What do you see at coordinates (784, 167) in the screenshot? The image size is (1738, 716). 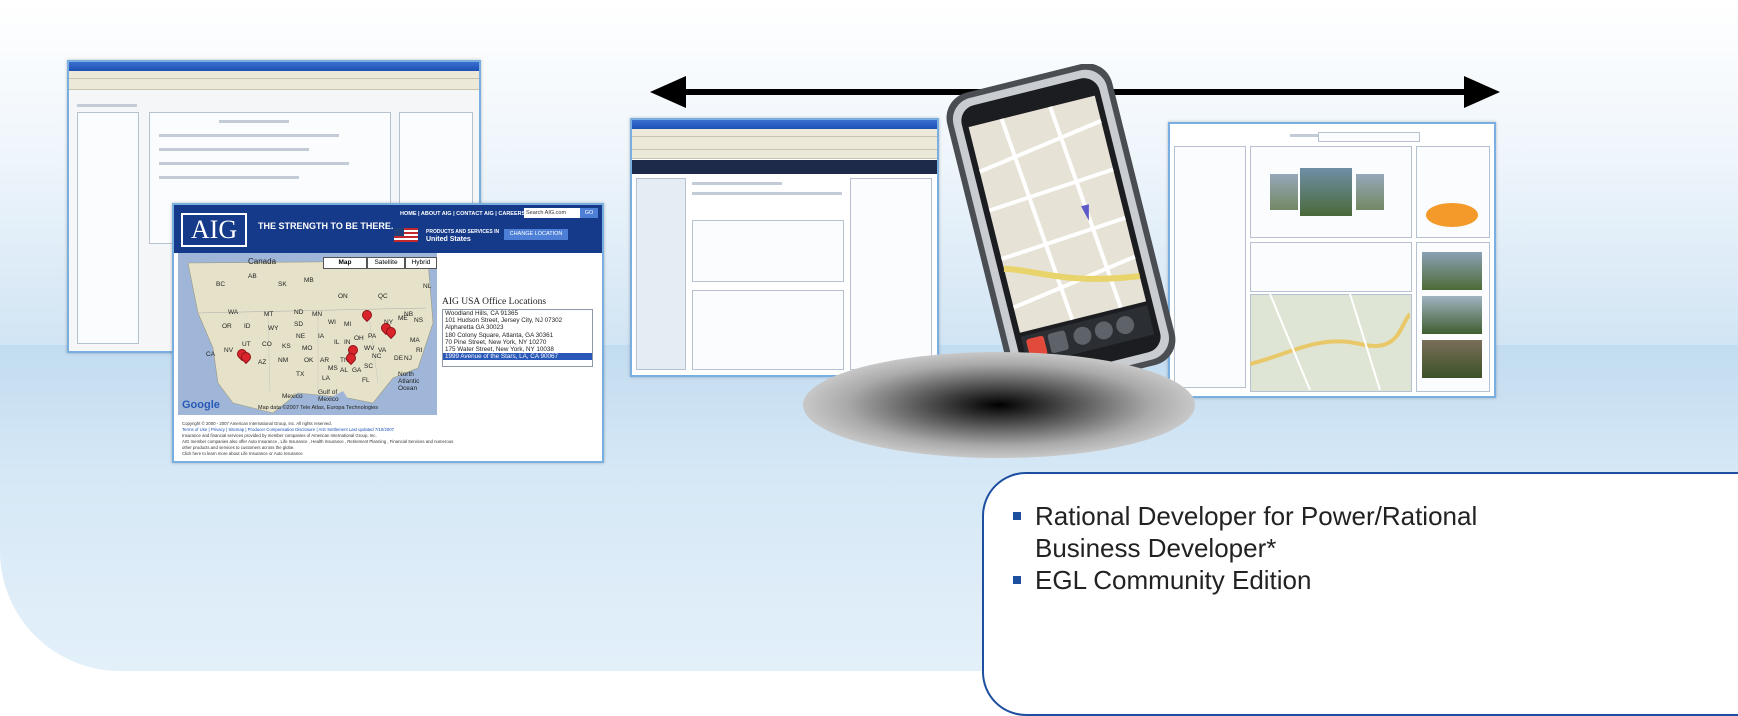 I see `site-banner` at bounding box center [784, 167].